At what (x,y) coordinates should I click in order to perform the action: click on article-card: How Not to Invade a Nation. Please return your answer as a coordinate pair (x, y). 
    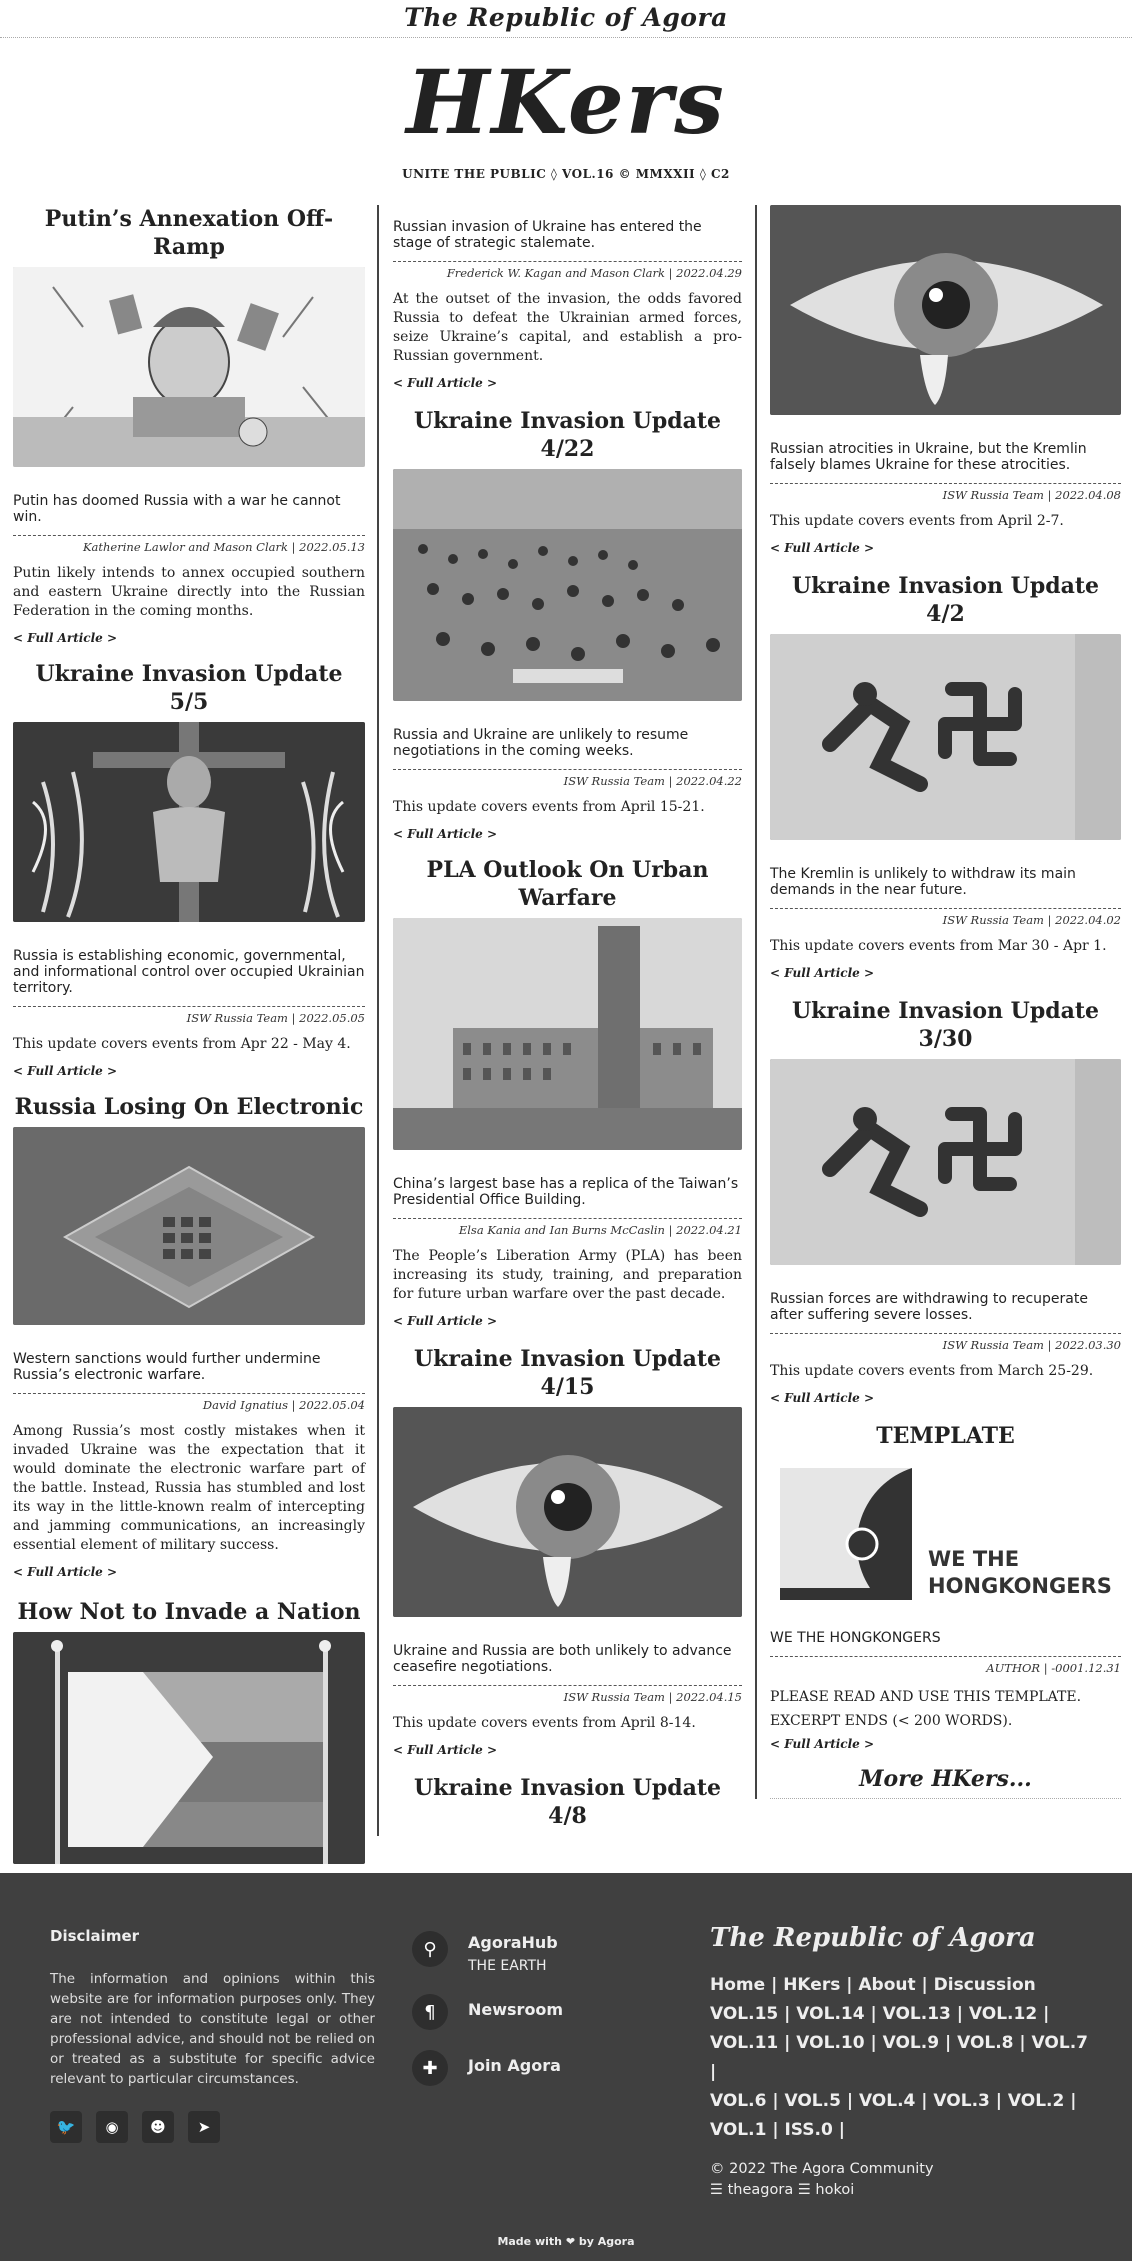
    Looking at the image, I should click on (189, 1731).